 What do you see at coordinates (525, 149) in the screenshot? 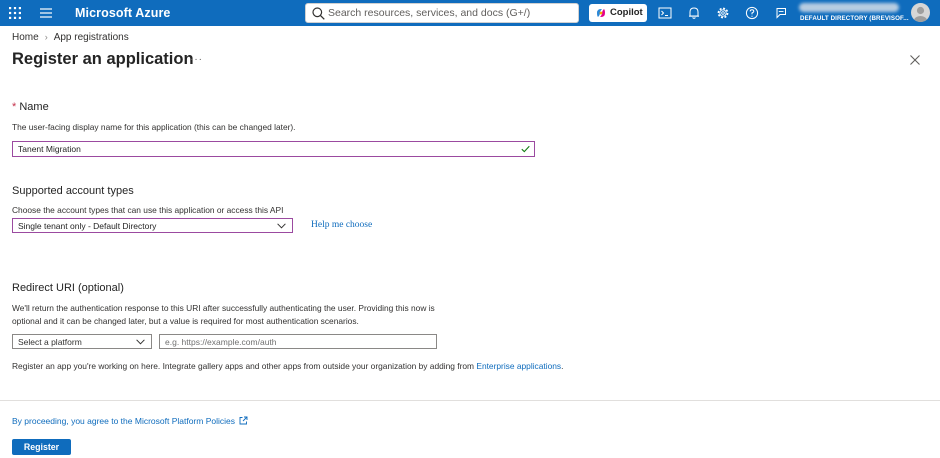
I see `checkmark-icon` at bounding box center [525, 149].